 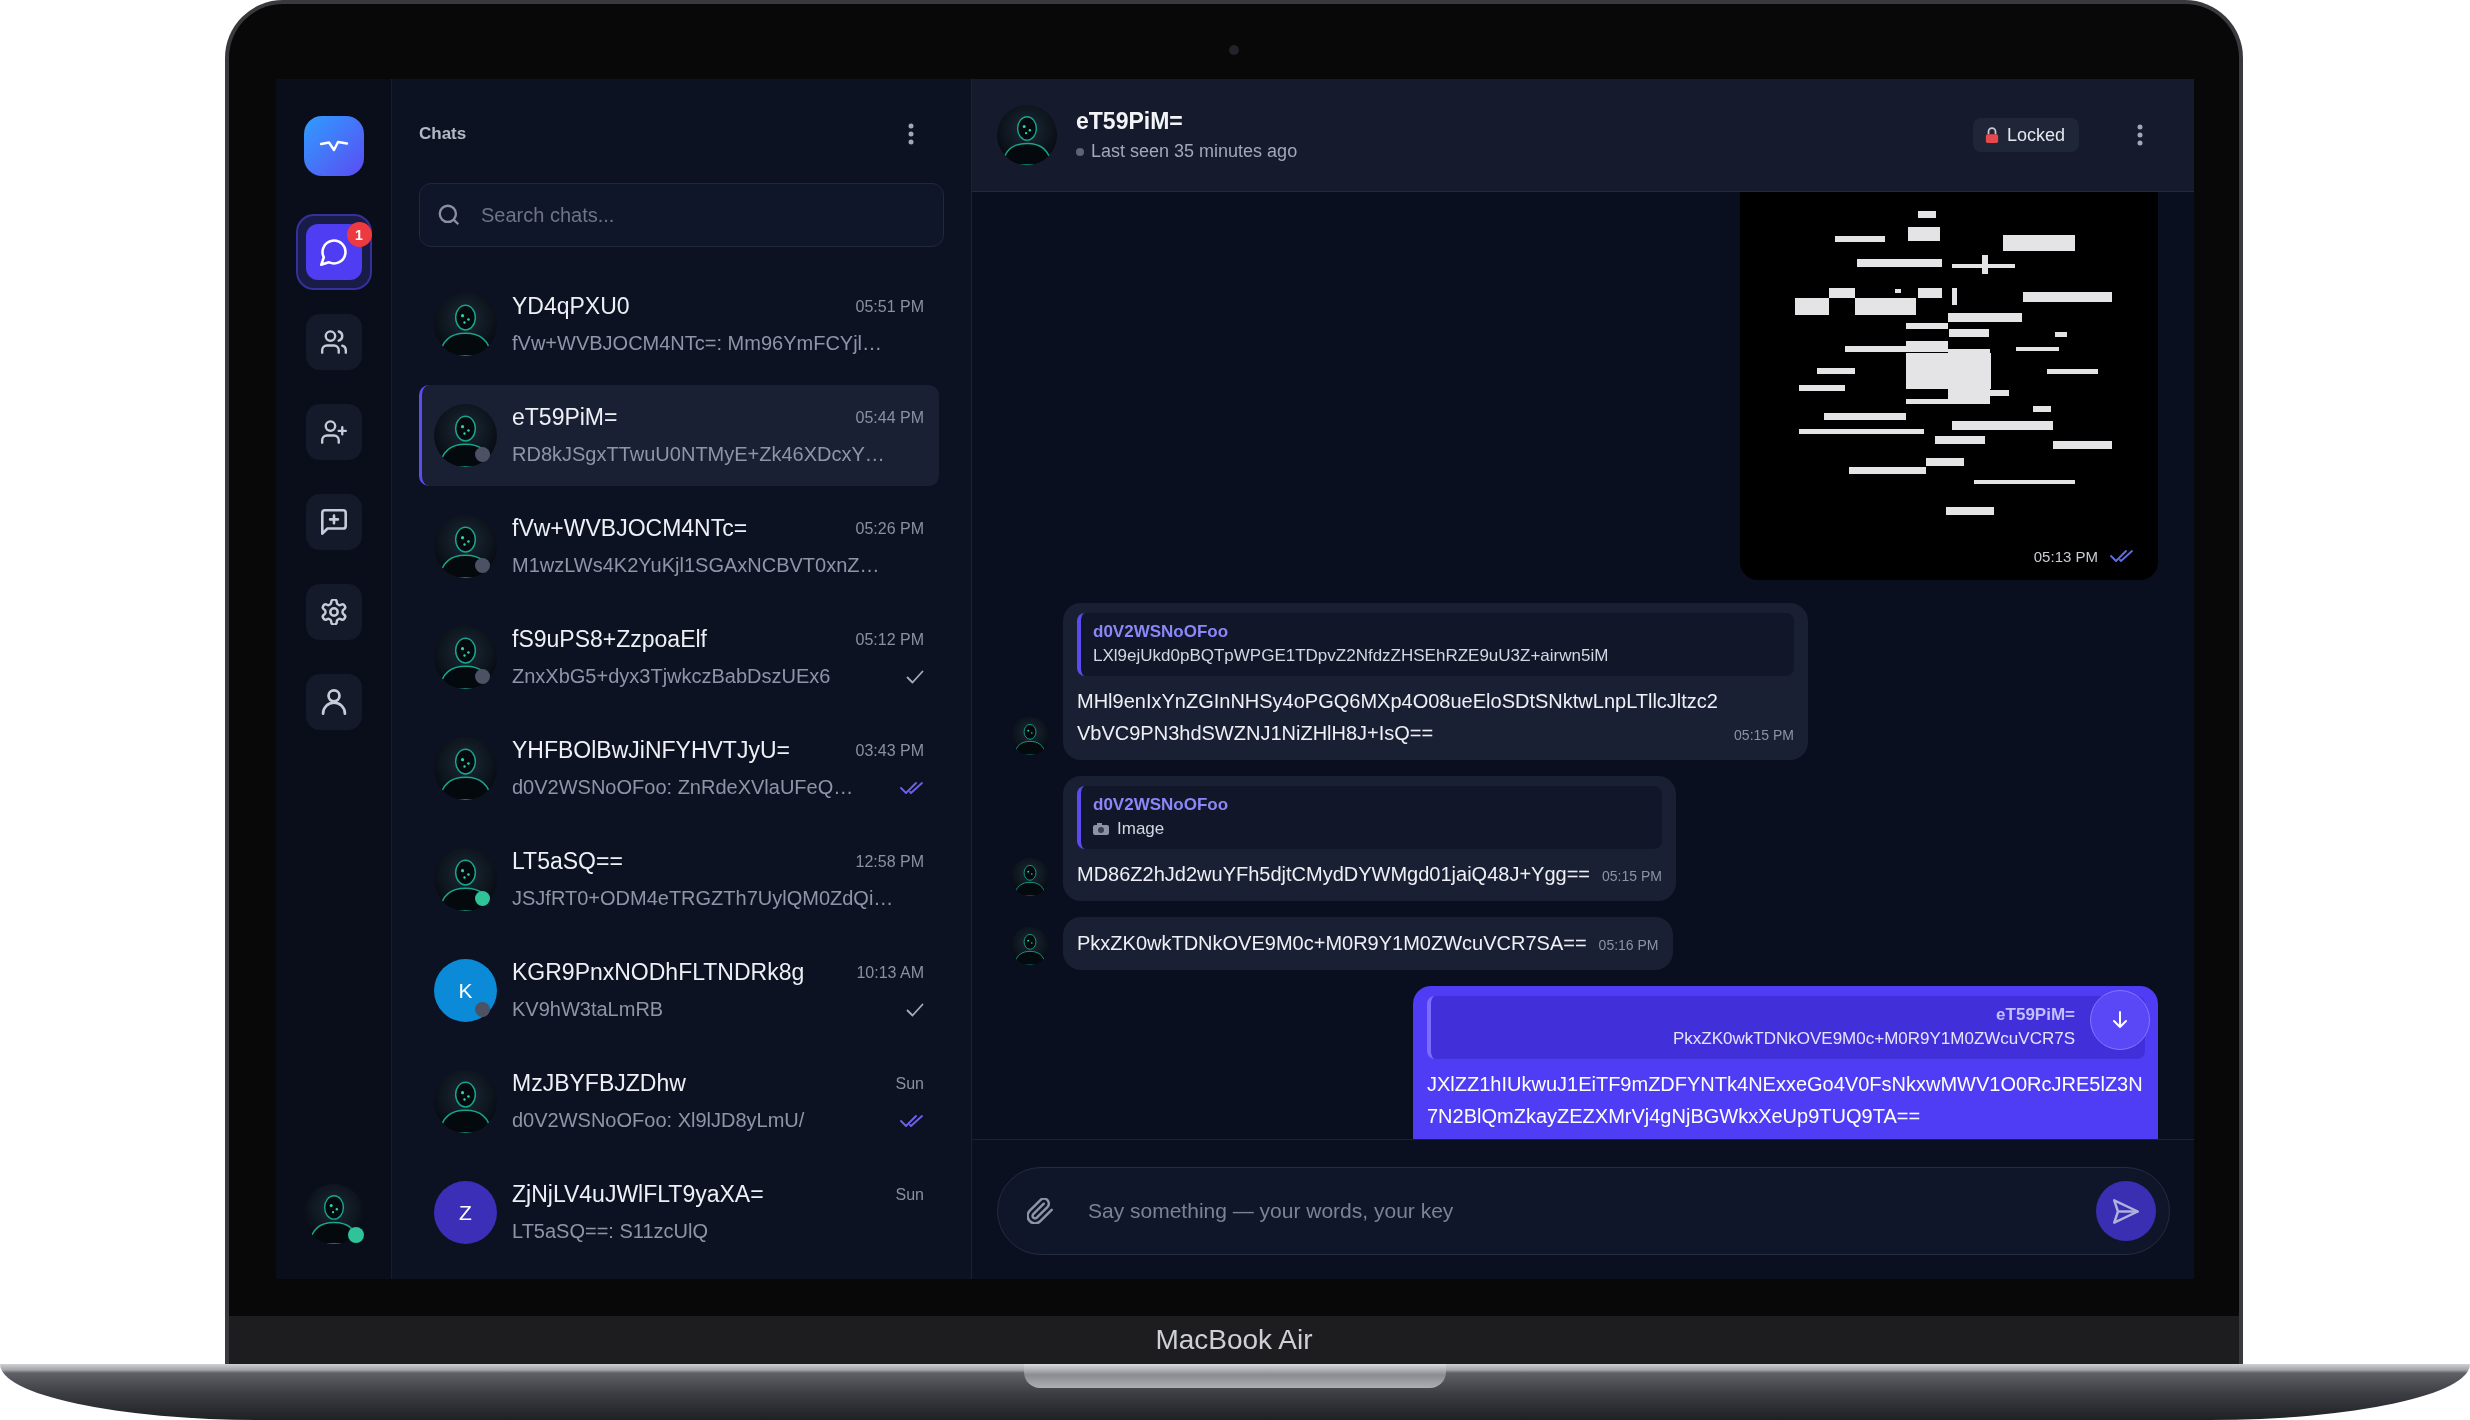 What do you see at coordinates (671, 676) in the screenshot?
I see `chat-preview: ZnxXbG5+dyx3TjwkczBabDszUEx6` at bounding box center [671, 676].